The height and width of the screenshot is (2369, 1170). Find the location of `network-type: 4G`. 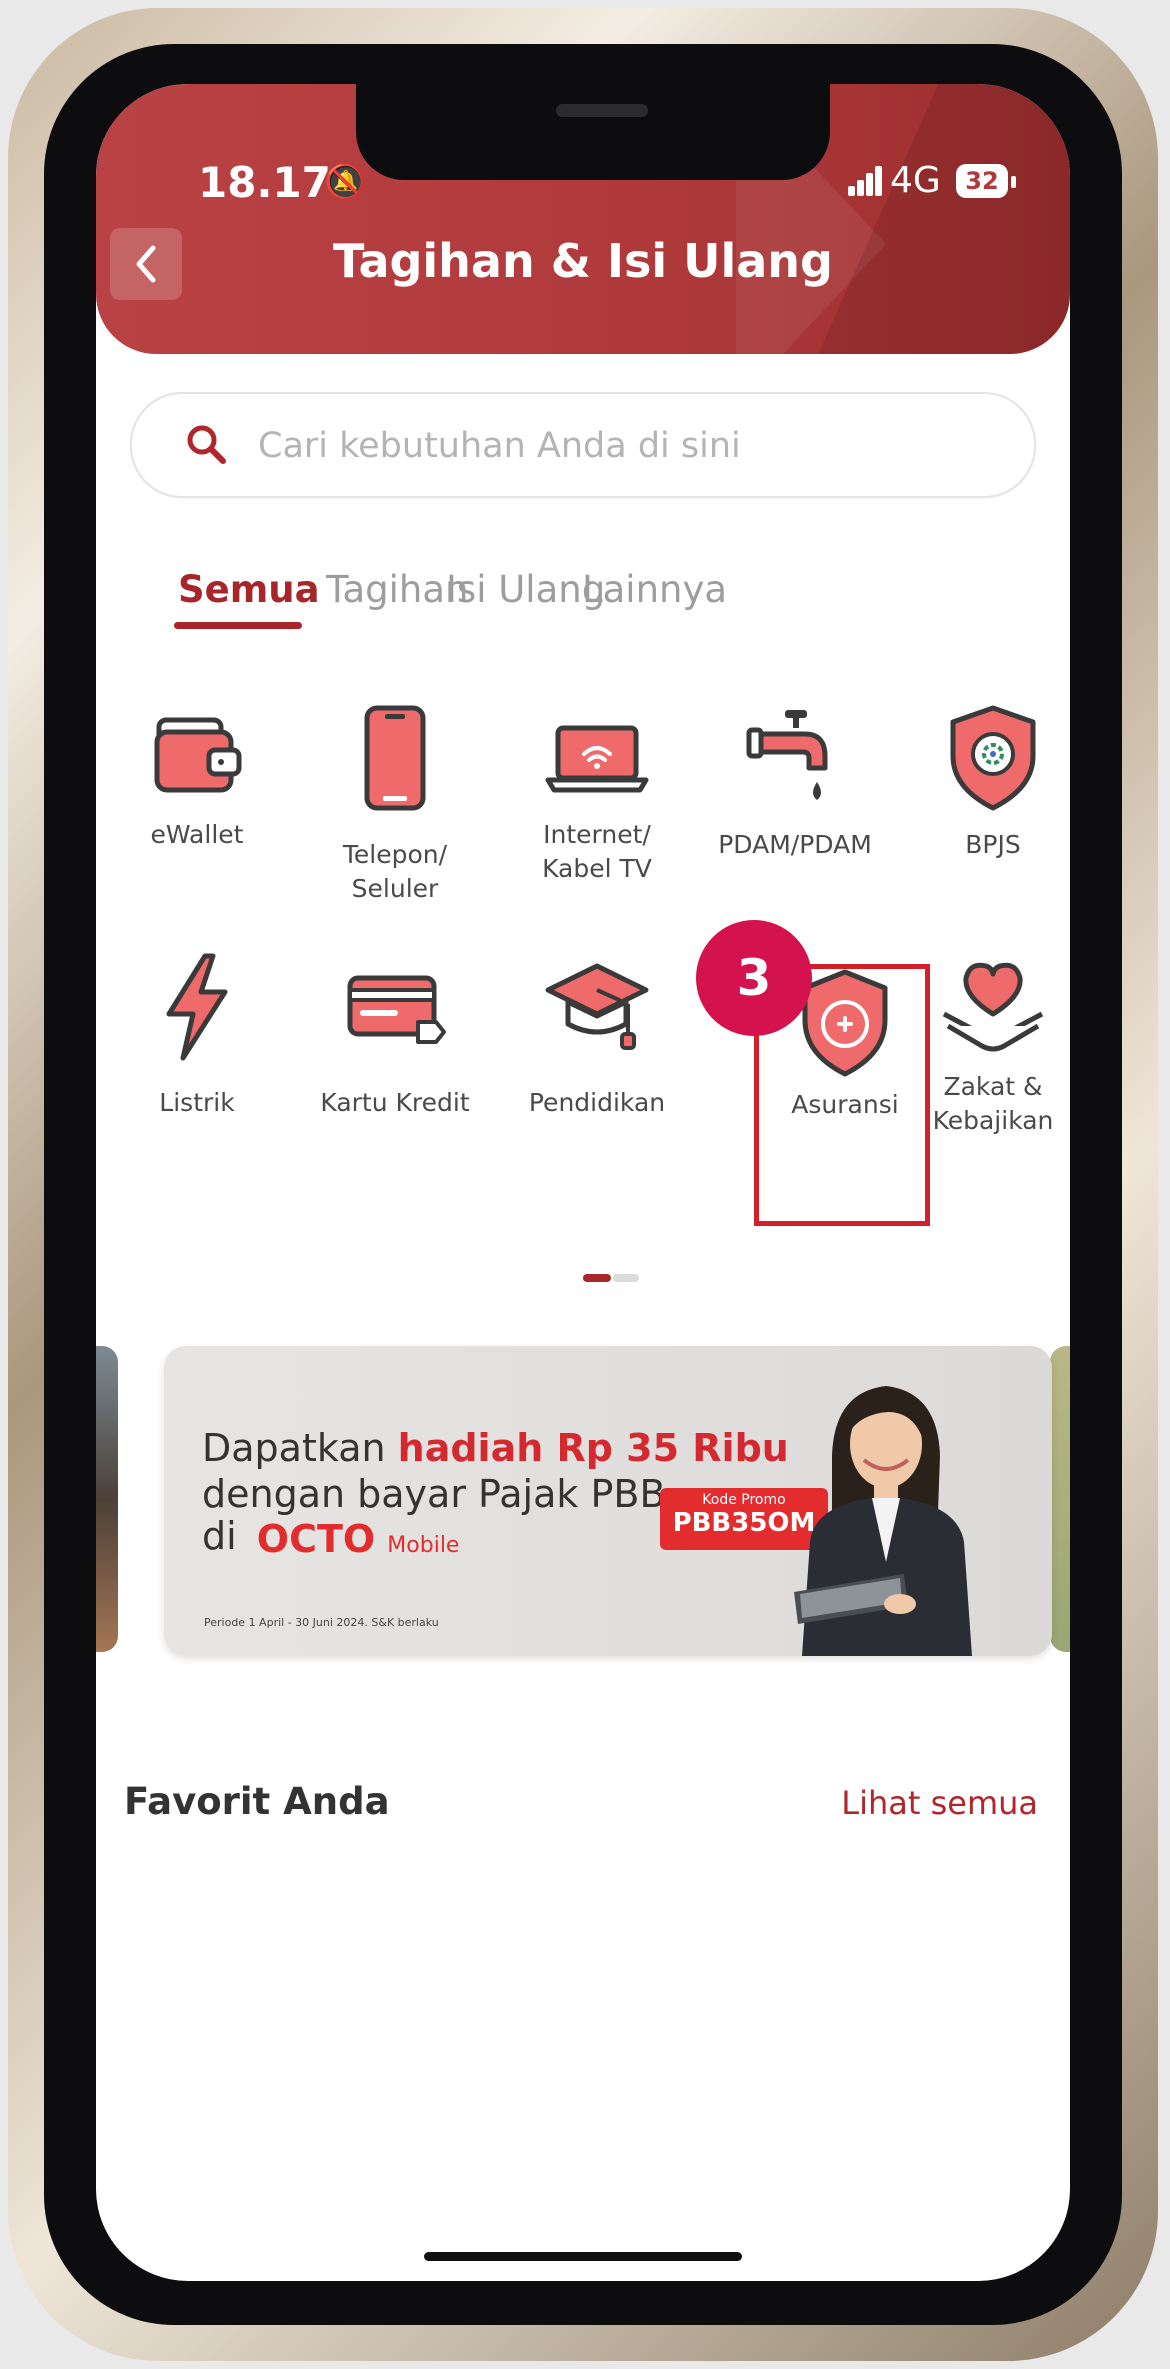

network-type: 4G is located at coordinates (915, 180).